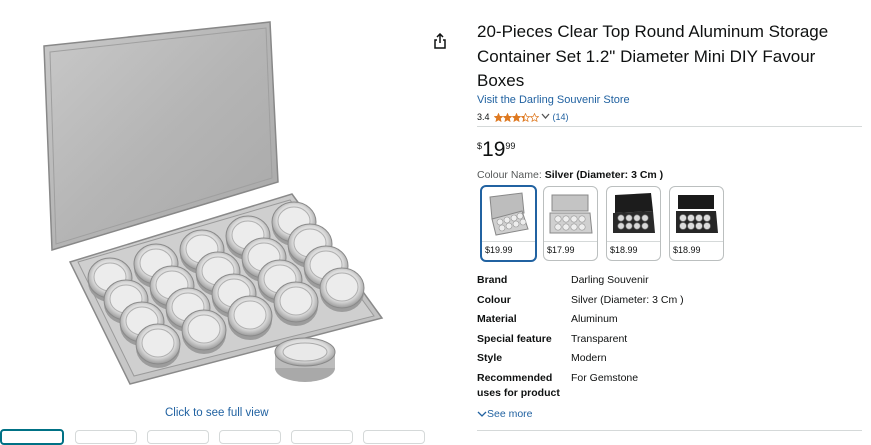  Describe the element at coordinates (589, 358) in the screenshot. I see `spec-value-style: Modern` at that location.